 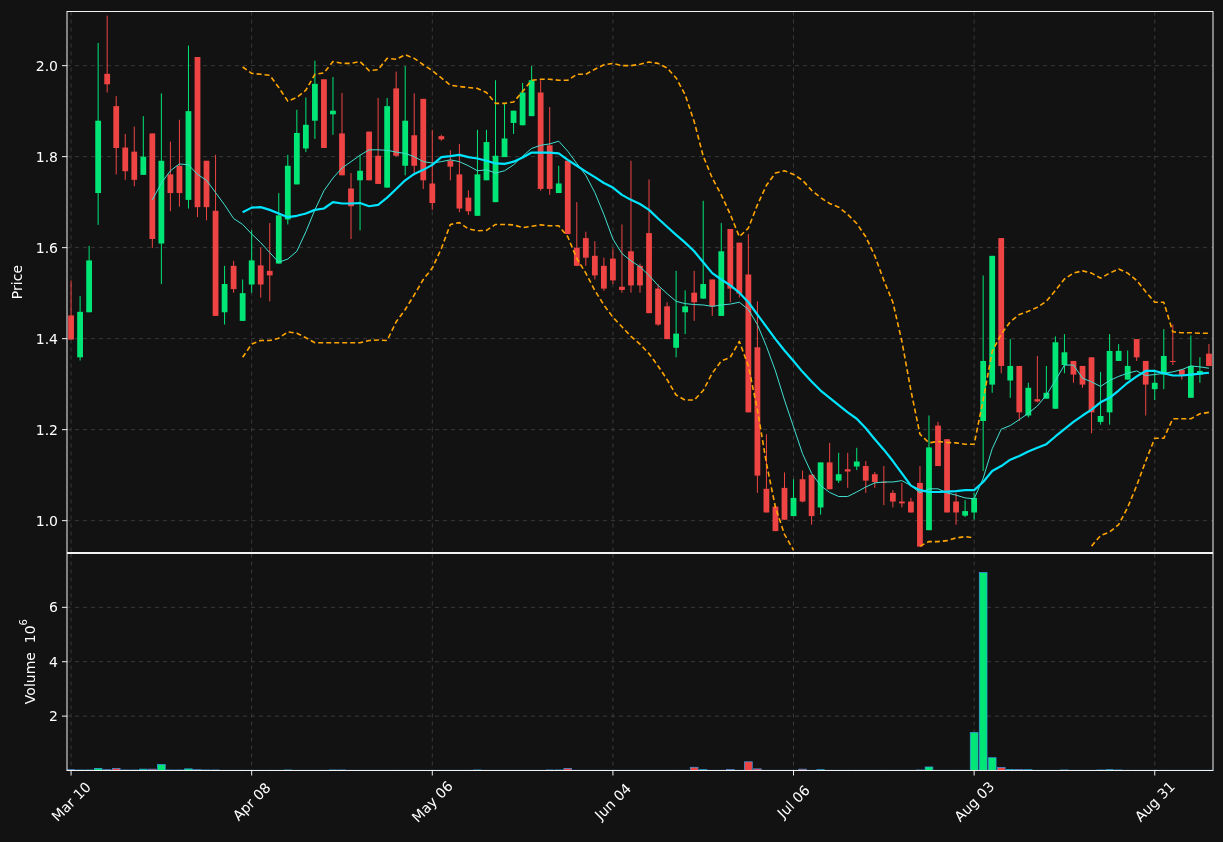 I want to click on axis-tick-label: 2, so click(x=53, y=716).